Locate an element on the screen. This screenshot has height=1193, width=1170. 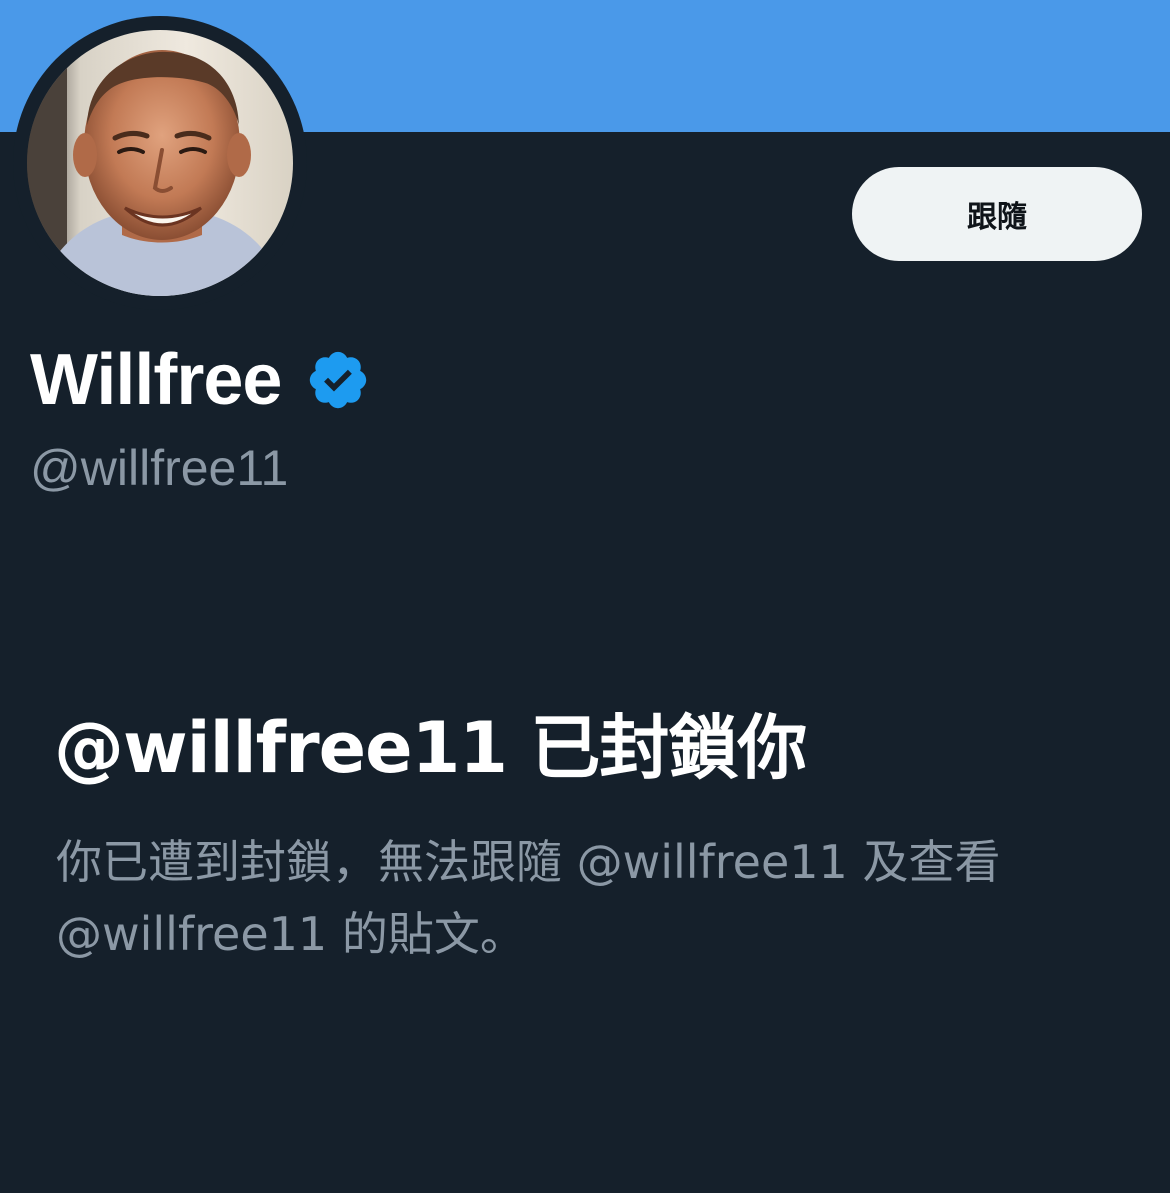
avatar is located at coordinates (160, 163).